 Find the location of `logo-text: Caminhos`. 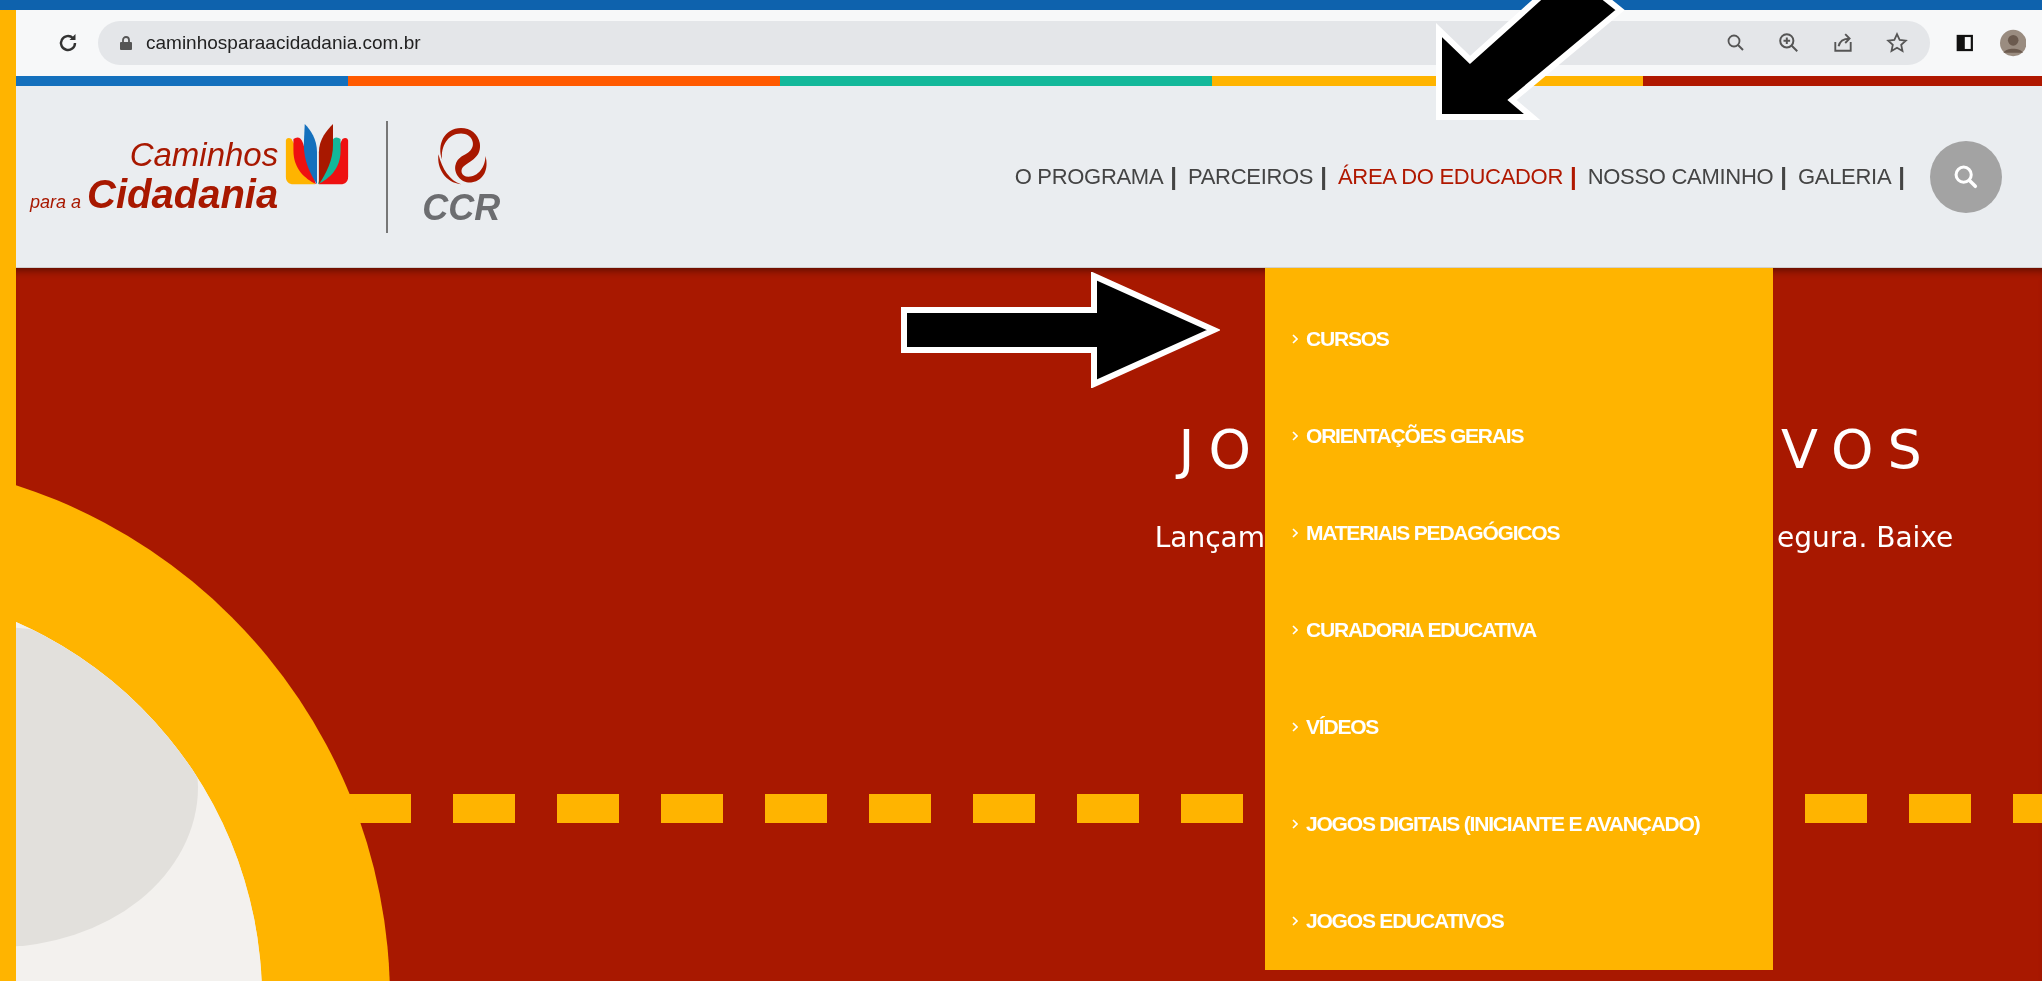

logo-text: Caminhos is located at coordinates (204, 155).